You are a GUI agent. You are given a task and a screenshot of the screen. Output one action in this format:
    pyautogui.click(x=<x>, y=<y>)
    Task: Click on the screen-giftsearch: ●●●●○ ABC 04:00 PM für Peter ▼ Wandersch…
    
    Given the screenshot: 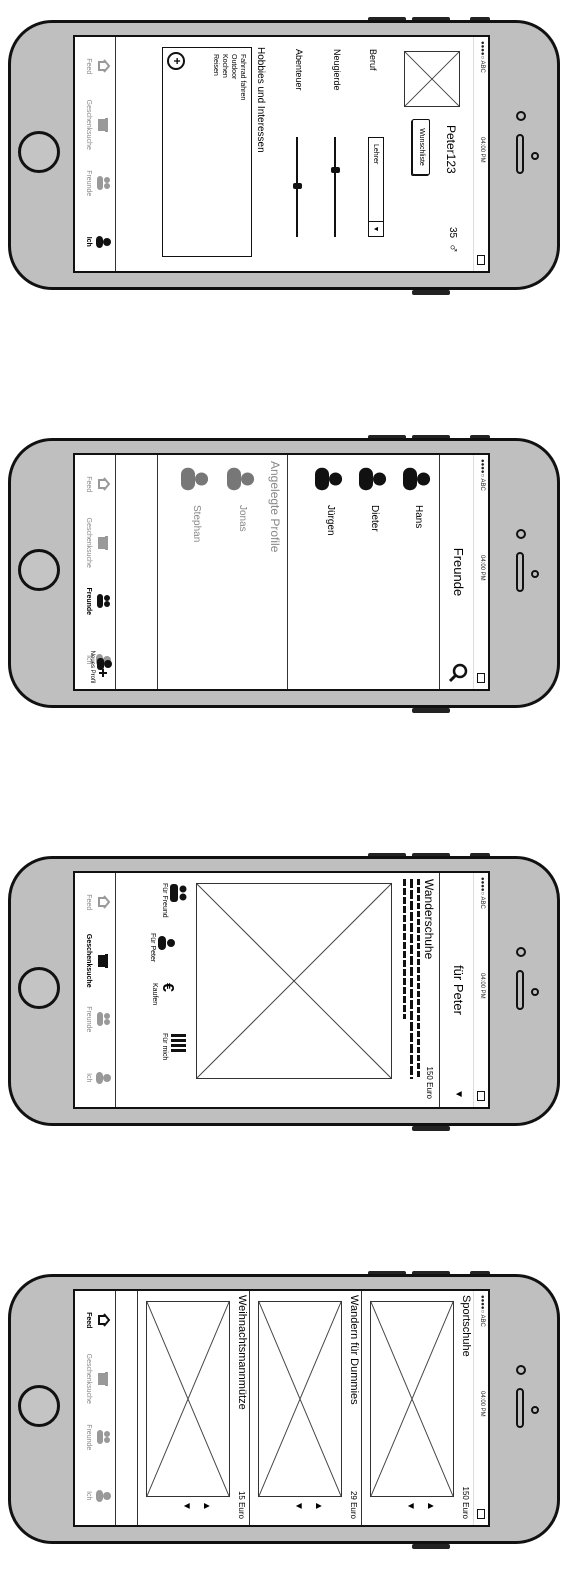 What is the action you would take?
    pyautogui.click(x=281, y=990)
    